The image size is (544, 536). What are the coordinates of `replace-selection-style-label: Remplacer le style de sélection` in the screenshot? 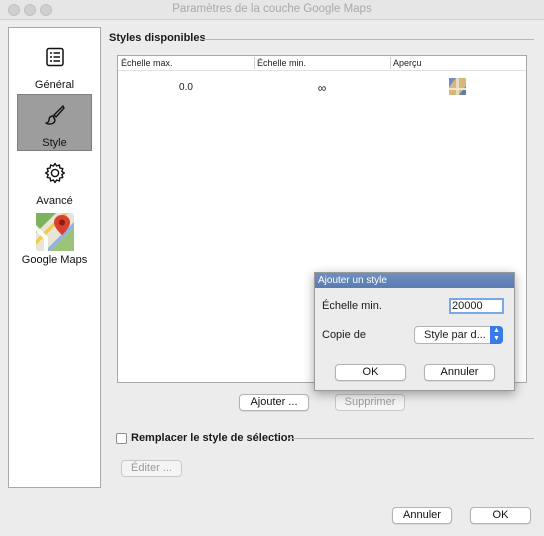 It's located at (212, 438).